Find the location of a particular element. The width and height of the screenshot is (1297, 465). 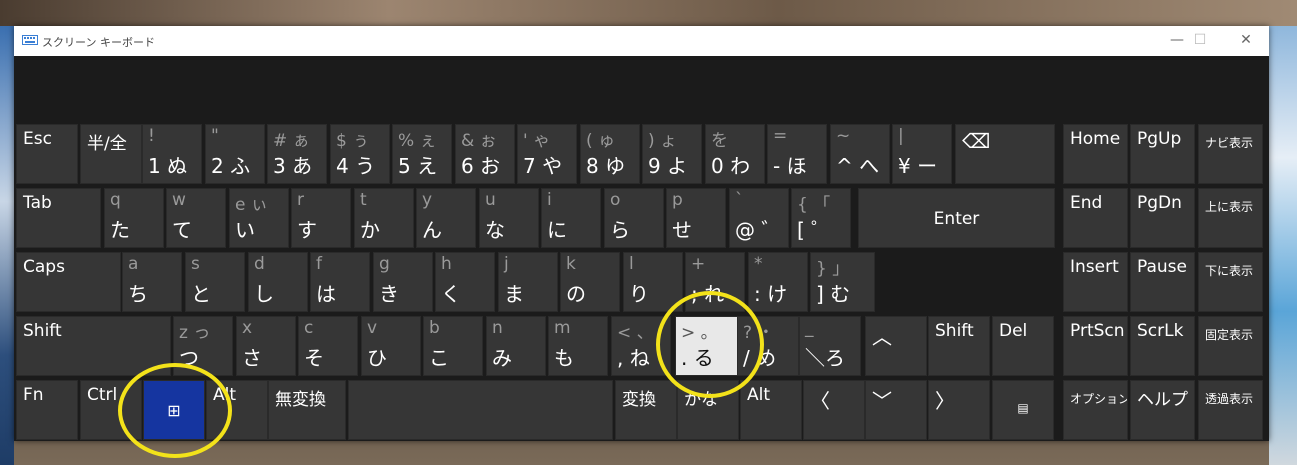

key-colon: *: け is located at coordinates (778, 282).